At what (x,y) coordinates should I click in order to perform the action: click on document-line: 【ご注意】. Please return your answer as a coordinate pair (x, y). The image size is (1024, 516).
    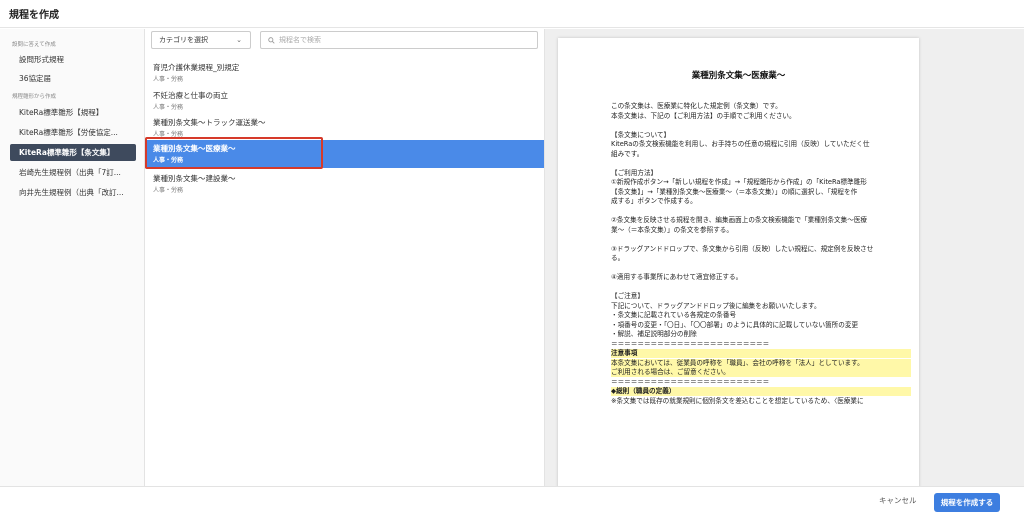
    Looking at the image, I should click on (627, 296).